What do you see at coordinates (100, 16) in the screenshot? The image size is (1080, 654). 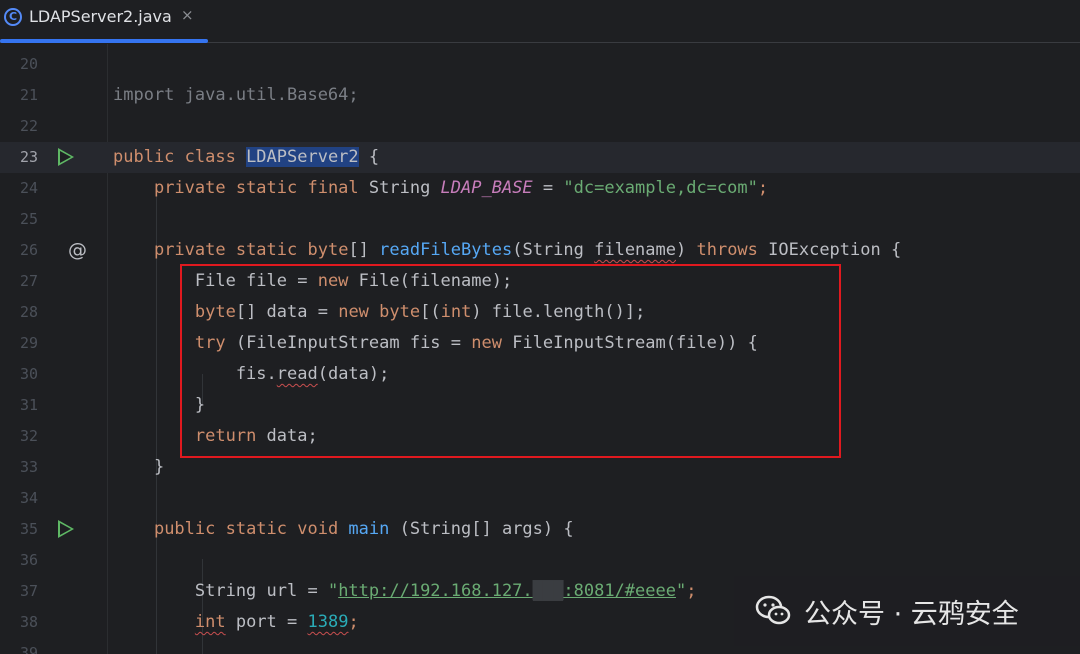 I see `tab-label: LDAPServer2.java` at bounding box center [100, 16].